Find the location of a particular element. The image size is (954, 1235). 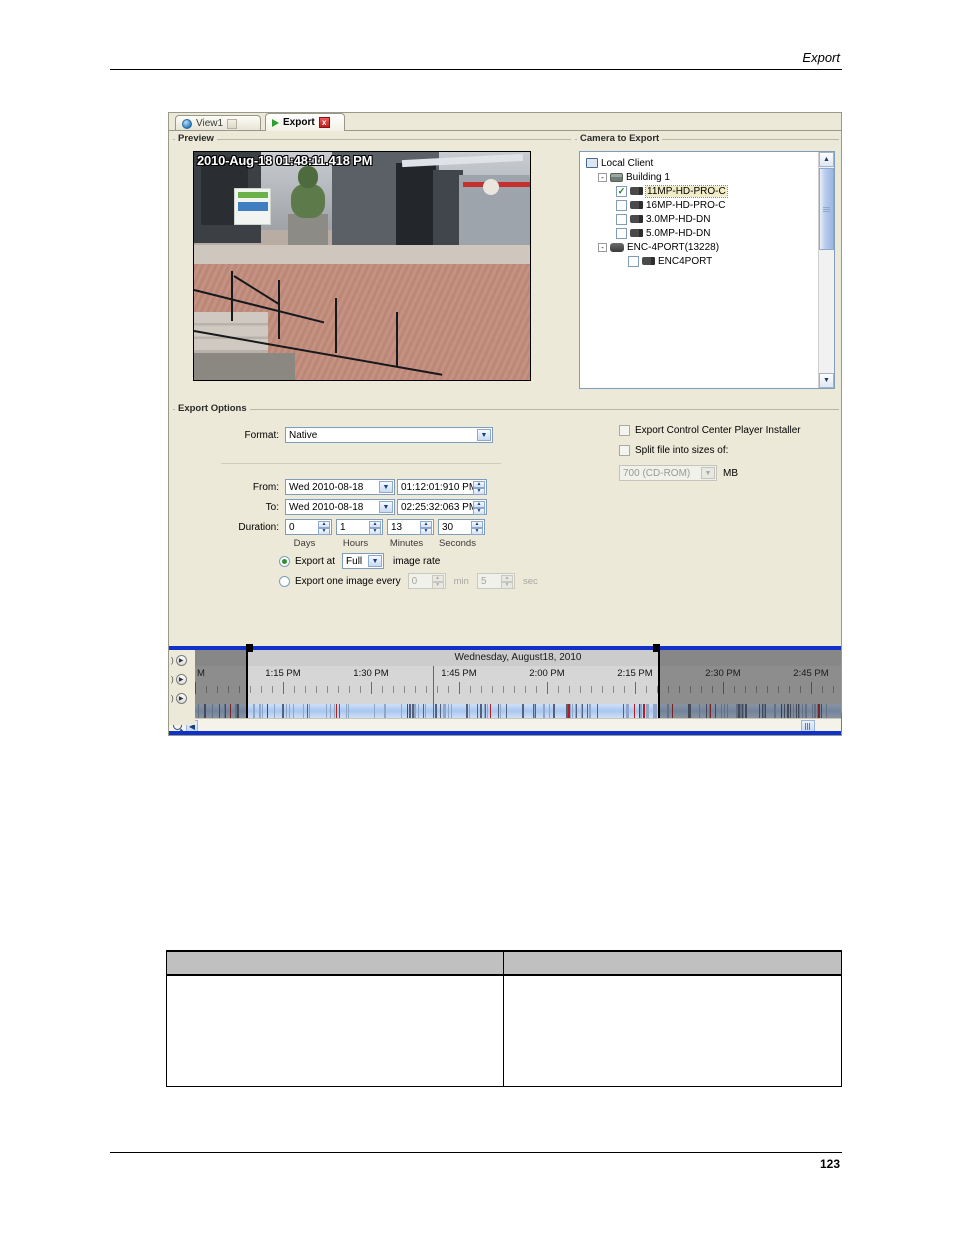

scrollbar-thumb is located at coordinates (826, 209).